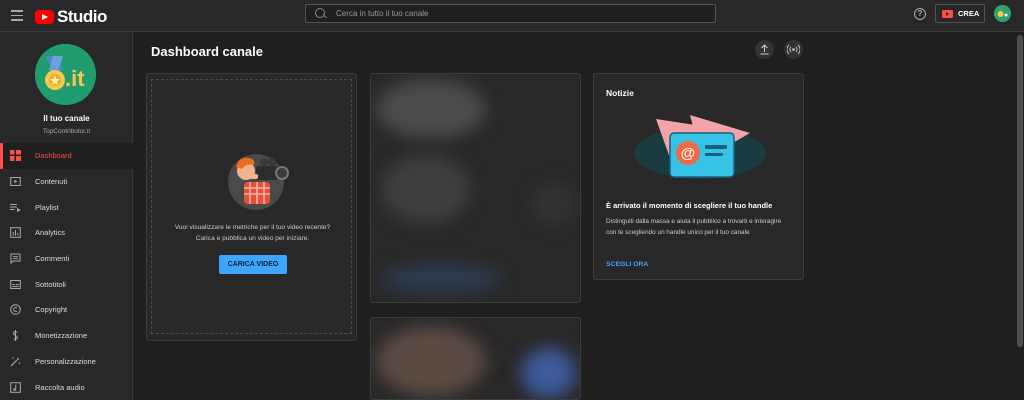 Image resolution: width=1024 pixels, height=400 pixels. Describe the element at coordinates (207, 51) in the screenshot. I see `page-title: Dashboard canale` at that location.